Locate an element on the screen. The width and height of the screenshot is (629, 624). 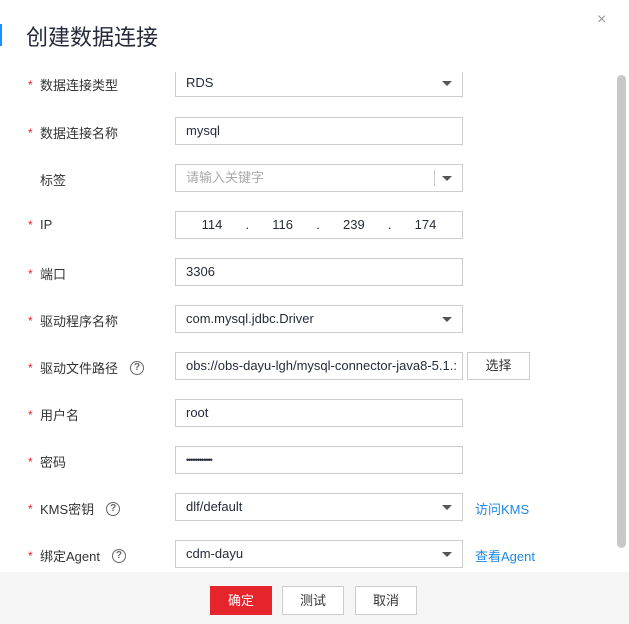
tag-input: 请输入关键字 is located at coordinates (319, 178).